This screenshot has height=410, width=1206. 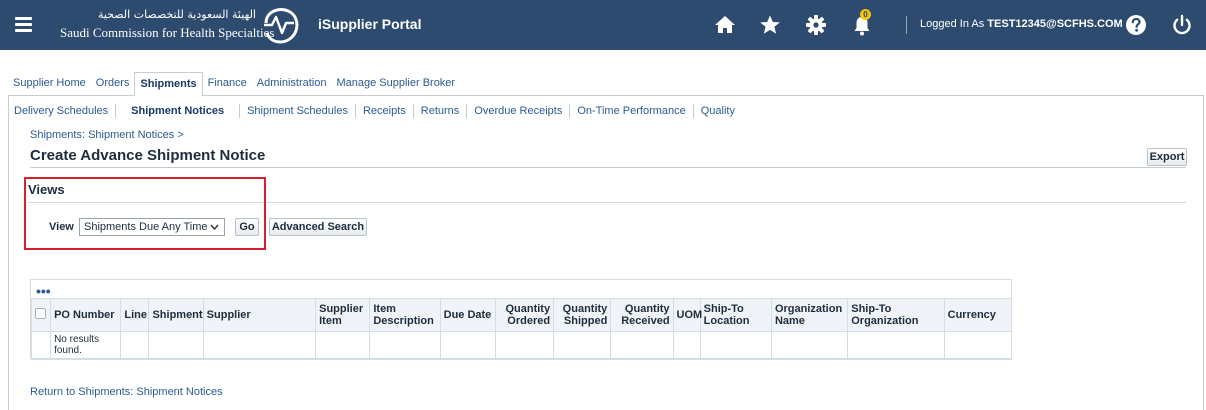 What do you see at coordinates (135, 315) in the screenshot?
I see `column-header-line: Line` at bounding box center [135, 315].